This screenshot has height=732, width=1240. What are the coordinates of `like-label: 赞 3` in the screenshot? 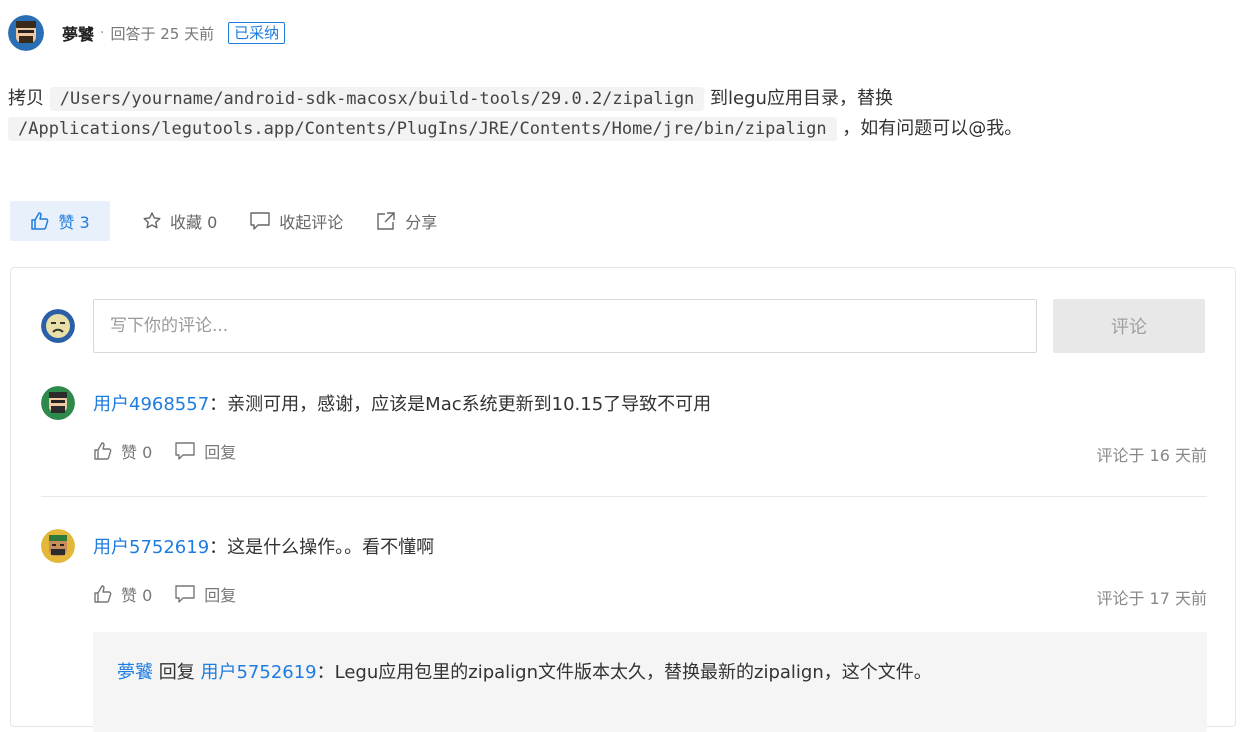 It's located at (74, 222).